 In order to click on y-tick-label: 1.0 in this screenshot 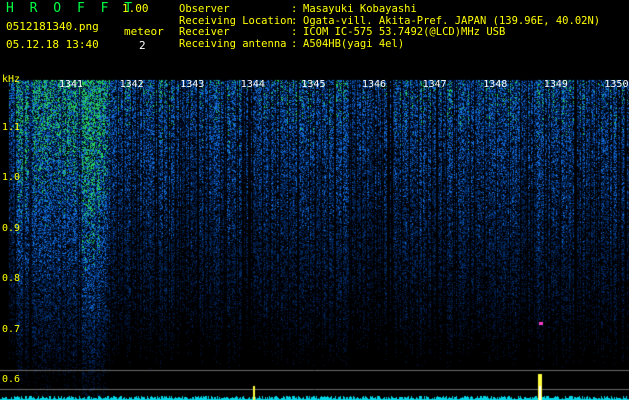, I will do `click(11, 178)`.